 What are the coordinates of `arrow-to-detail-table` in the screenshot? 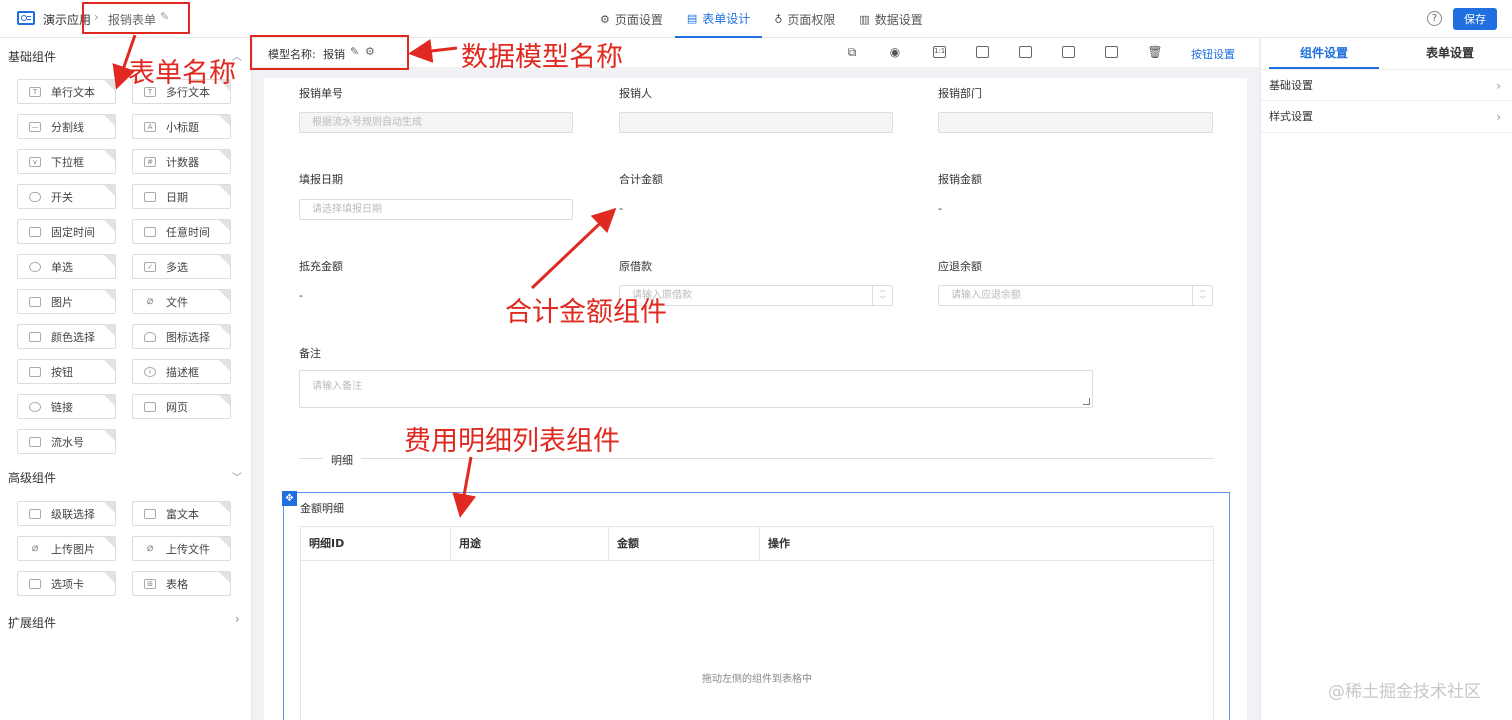 It's located at (464, 487).